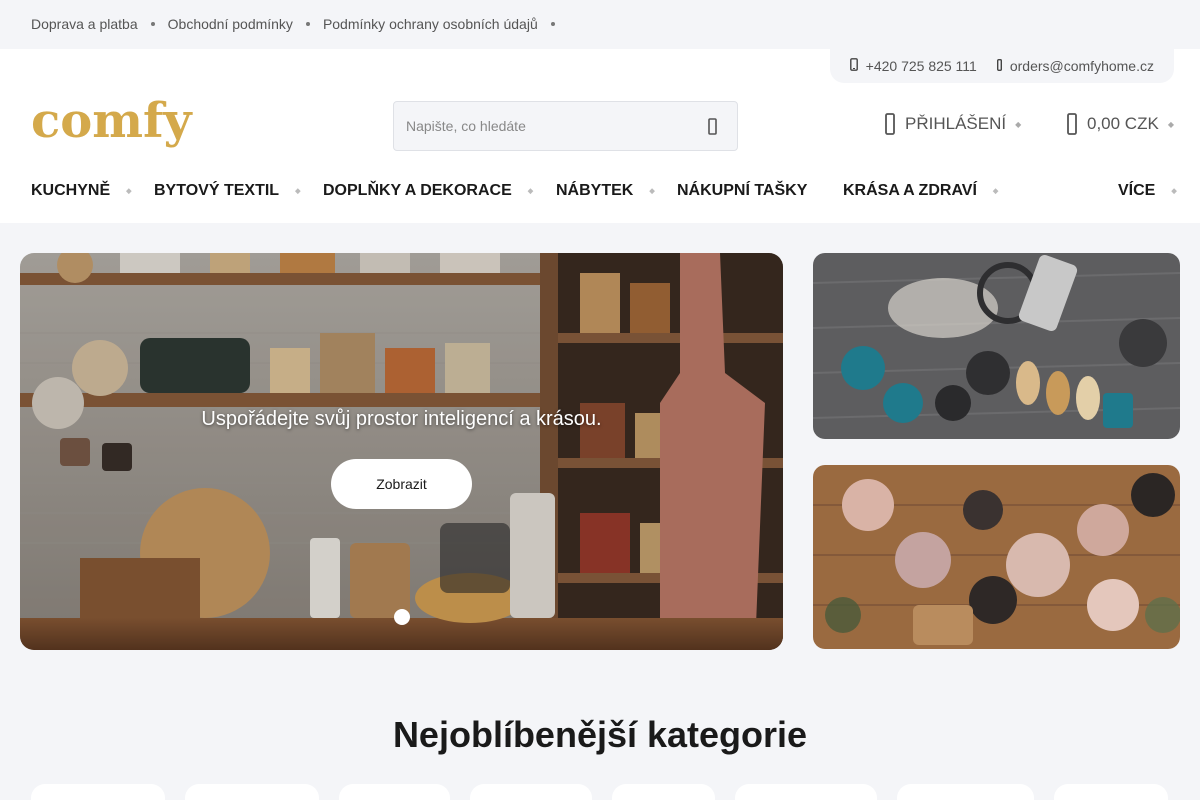 Image resolution: width=1200 pixels, height=800 pixels. I want to click on contact-email: orders@comfyhome.cz, so click(1075, 66).